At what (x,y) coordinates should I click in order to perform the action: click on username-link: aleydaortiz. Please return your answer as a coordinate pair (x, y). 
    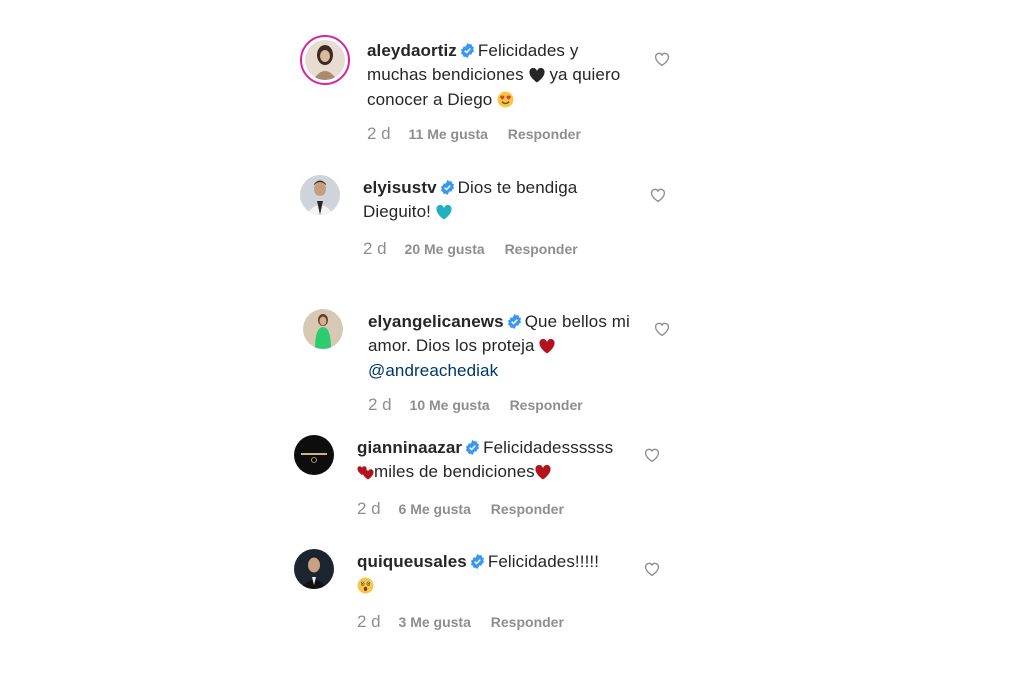
    Looking at the image, I should click on (412, 50).